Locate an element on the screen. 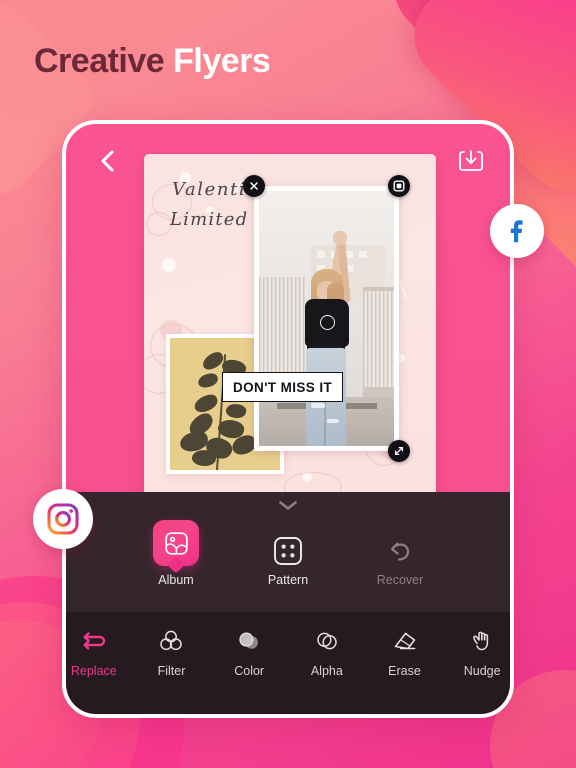 This screenshot has width=576, height=768. tool-filter: Filter is located at coordinates (172, 652).